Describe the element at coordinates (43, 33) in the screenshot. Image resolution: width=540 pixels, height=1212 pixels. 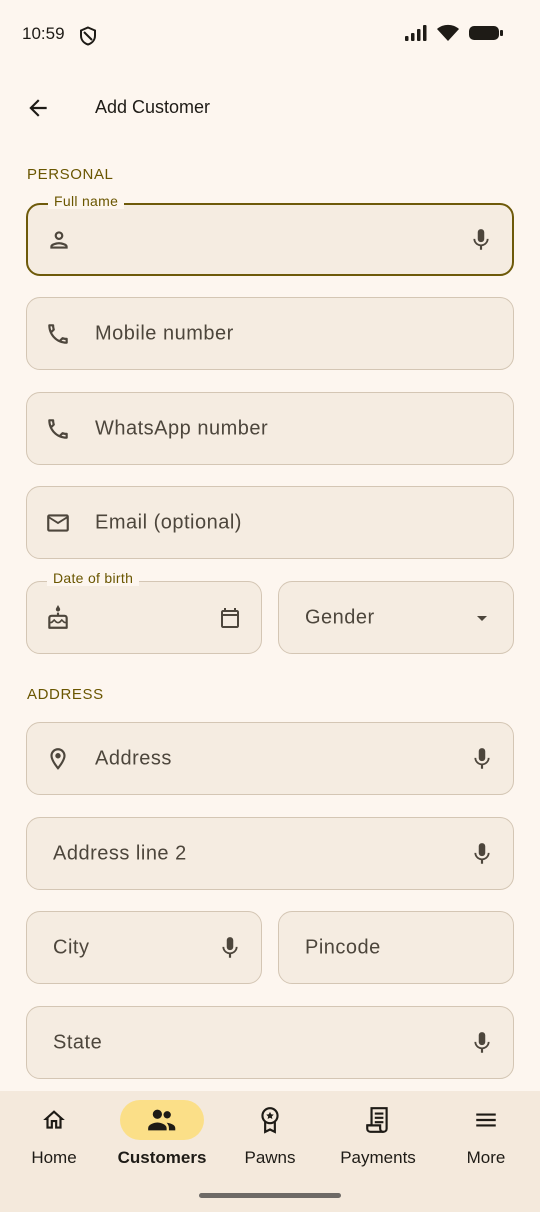
I see `status-time: 10:59` at that location.